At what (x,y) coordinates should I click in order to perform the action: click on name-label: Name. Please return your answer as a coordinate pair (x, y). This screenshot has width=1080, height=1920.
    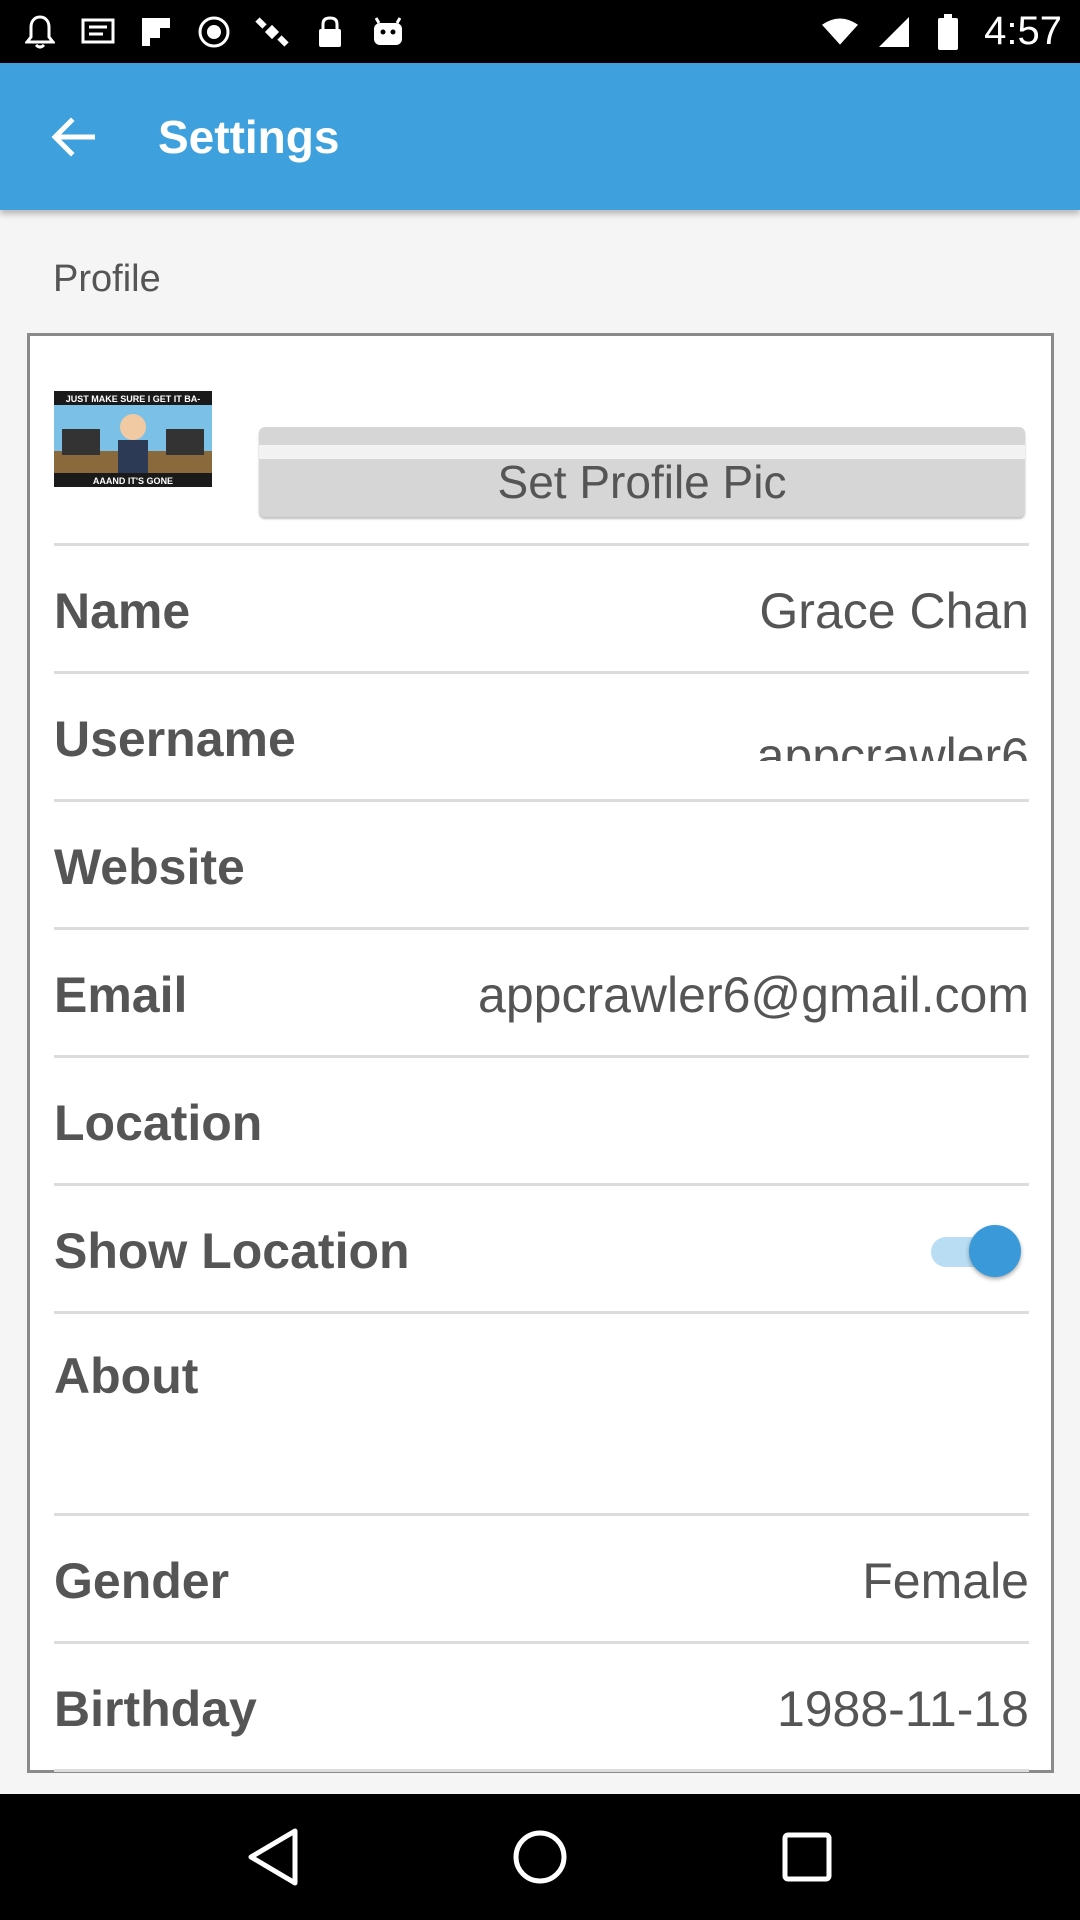
    Looking at the image, I should click on (122, 611).